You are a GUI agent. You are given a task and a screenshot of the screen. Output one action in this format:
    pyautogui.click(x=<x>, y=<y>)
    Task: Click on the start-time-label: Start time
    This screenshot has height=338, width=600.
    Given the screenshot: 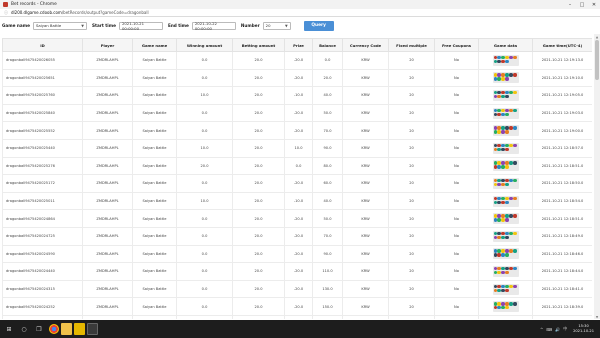 What is the action you would take?
    pyautogui.click(x=103, y=25)
    